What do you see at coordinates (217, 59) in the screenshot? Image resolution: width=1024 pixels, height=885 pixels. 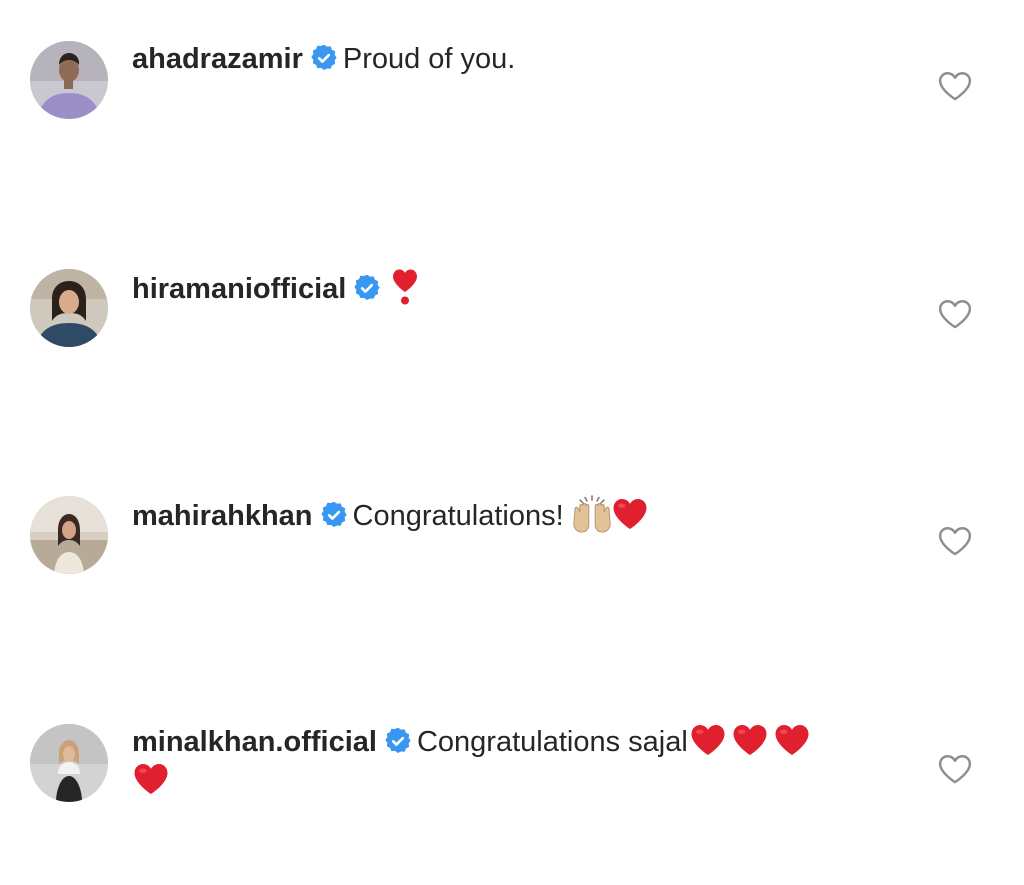 I see `comment-username: ahadrazamir` at bounding box center [217, 59].